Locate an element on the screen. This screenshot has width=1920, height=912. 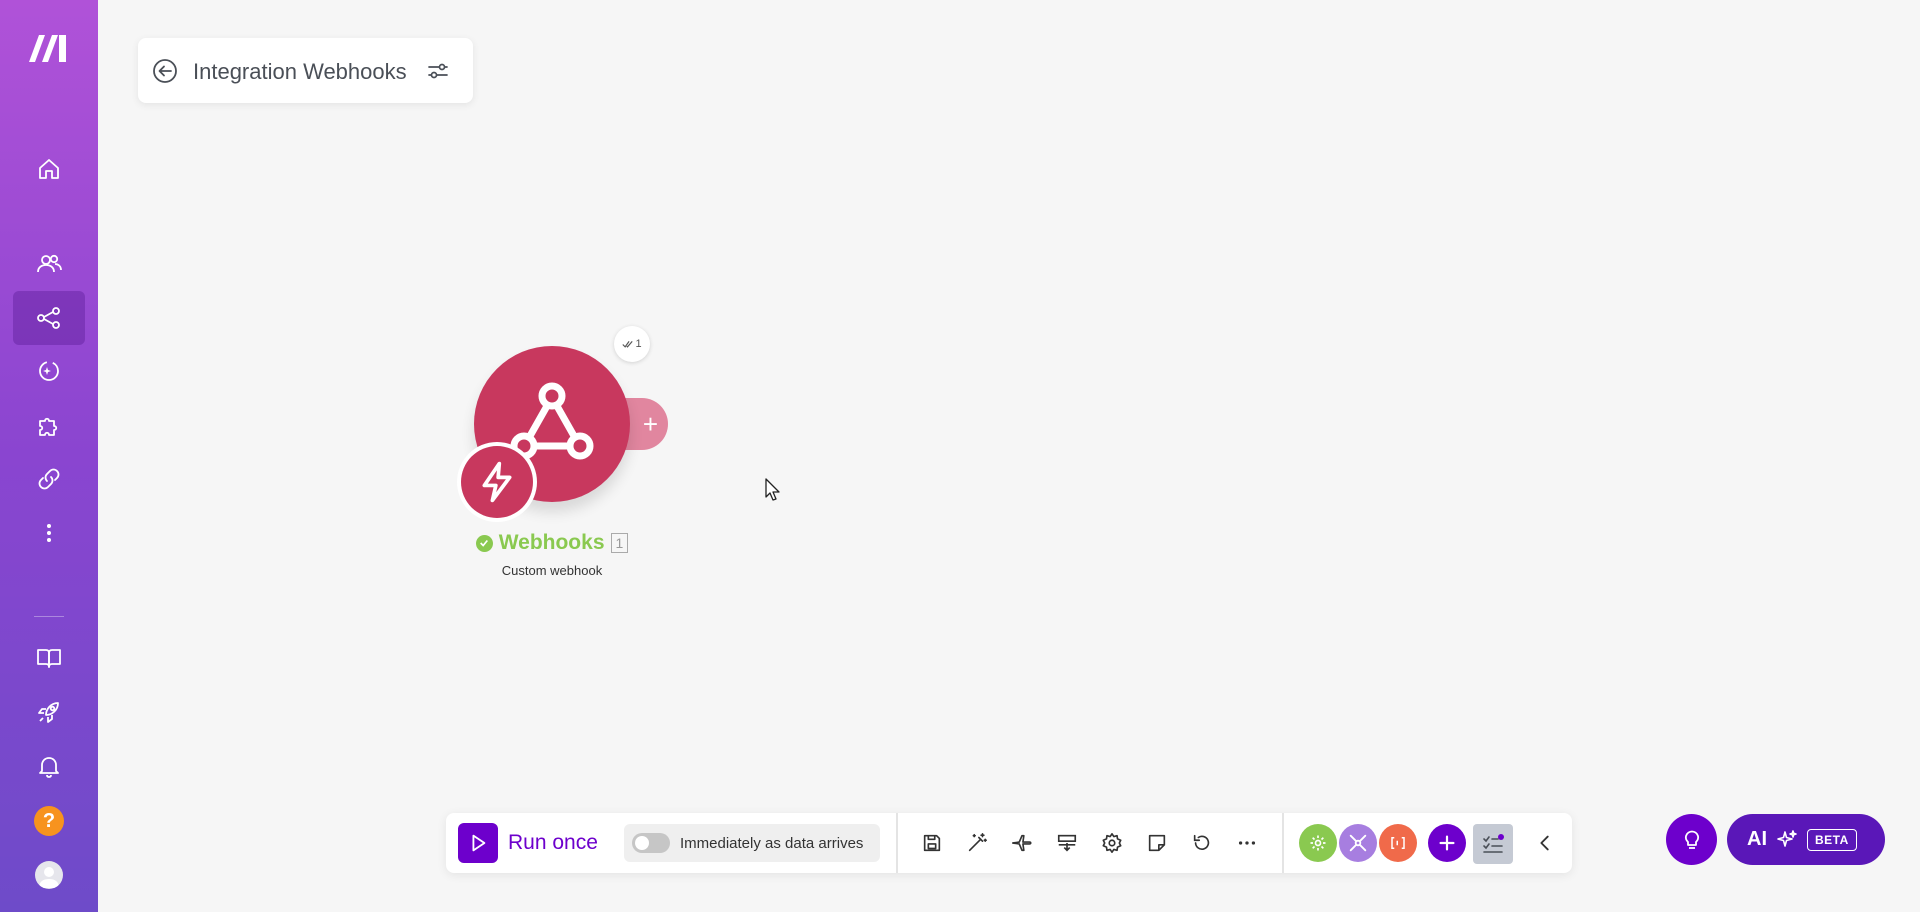
arrow-left-circle-icon is located at coordinates (165, 71).